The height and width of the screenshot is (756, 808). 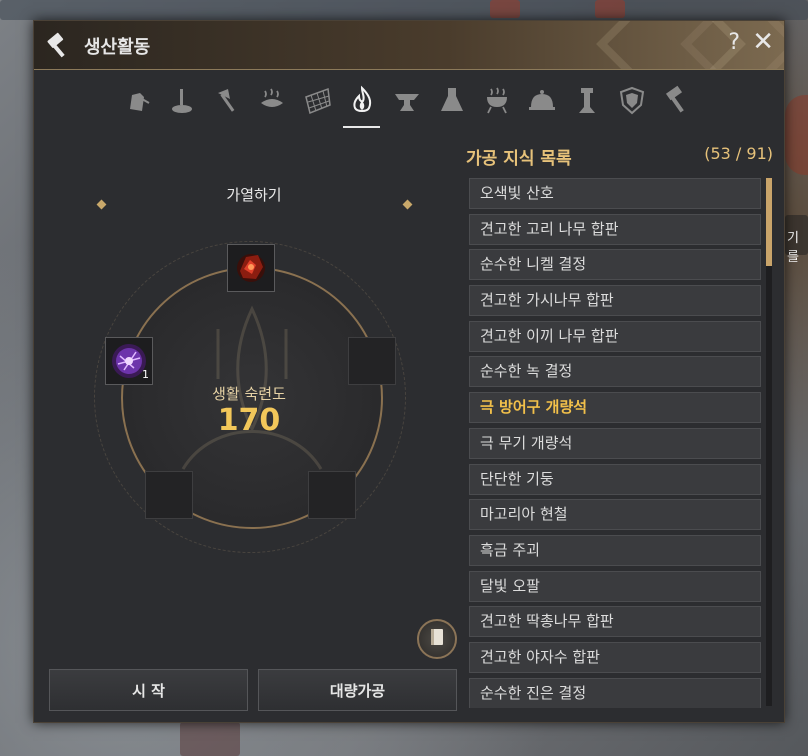 I want to click on recipe-item: 단단한 기둥, so click(x=615, y=479).